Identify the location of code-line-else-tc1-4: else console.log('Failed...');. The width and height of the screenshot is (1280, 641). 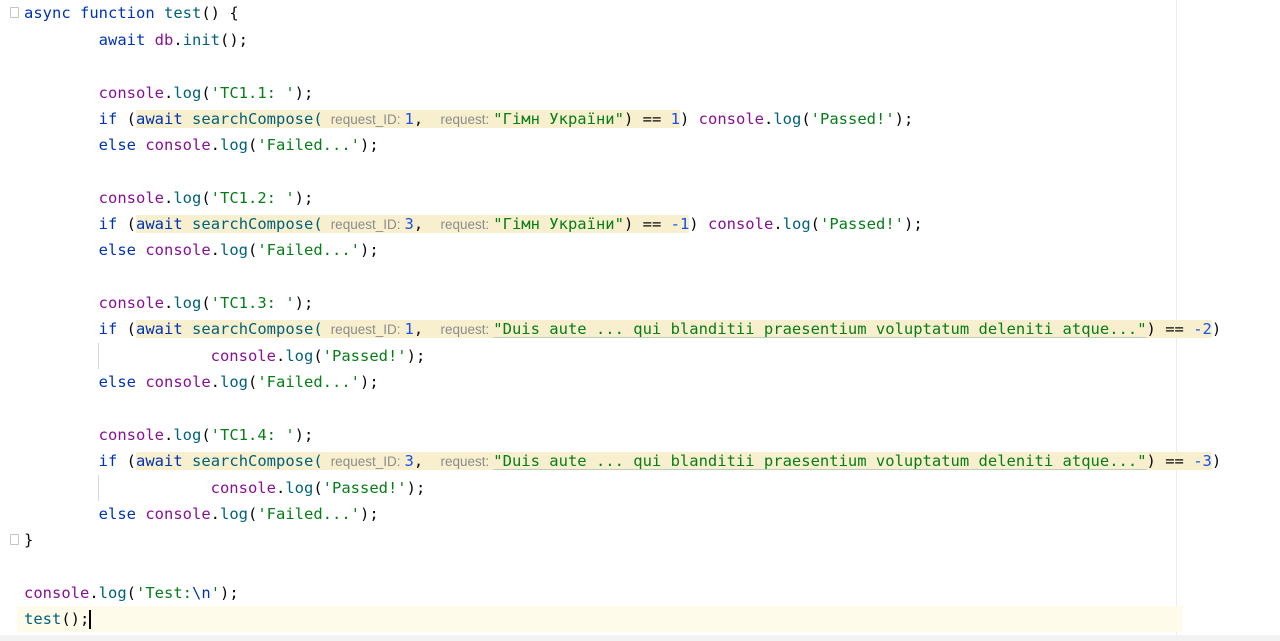
(652, 514).